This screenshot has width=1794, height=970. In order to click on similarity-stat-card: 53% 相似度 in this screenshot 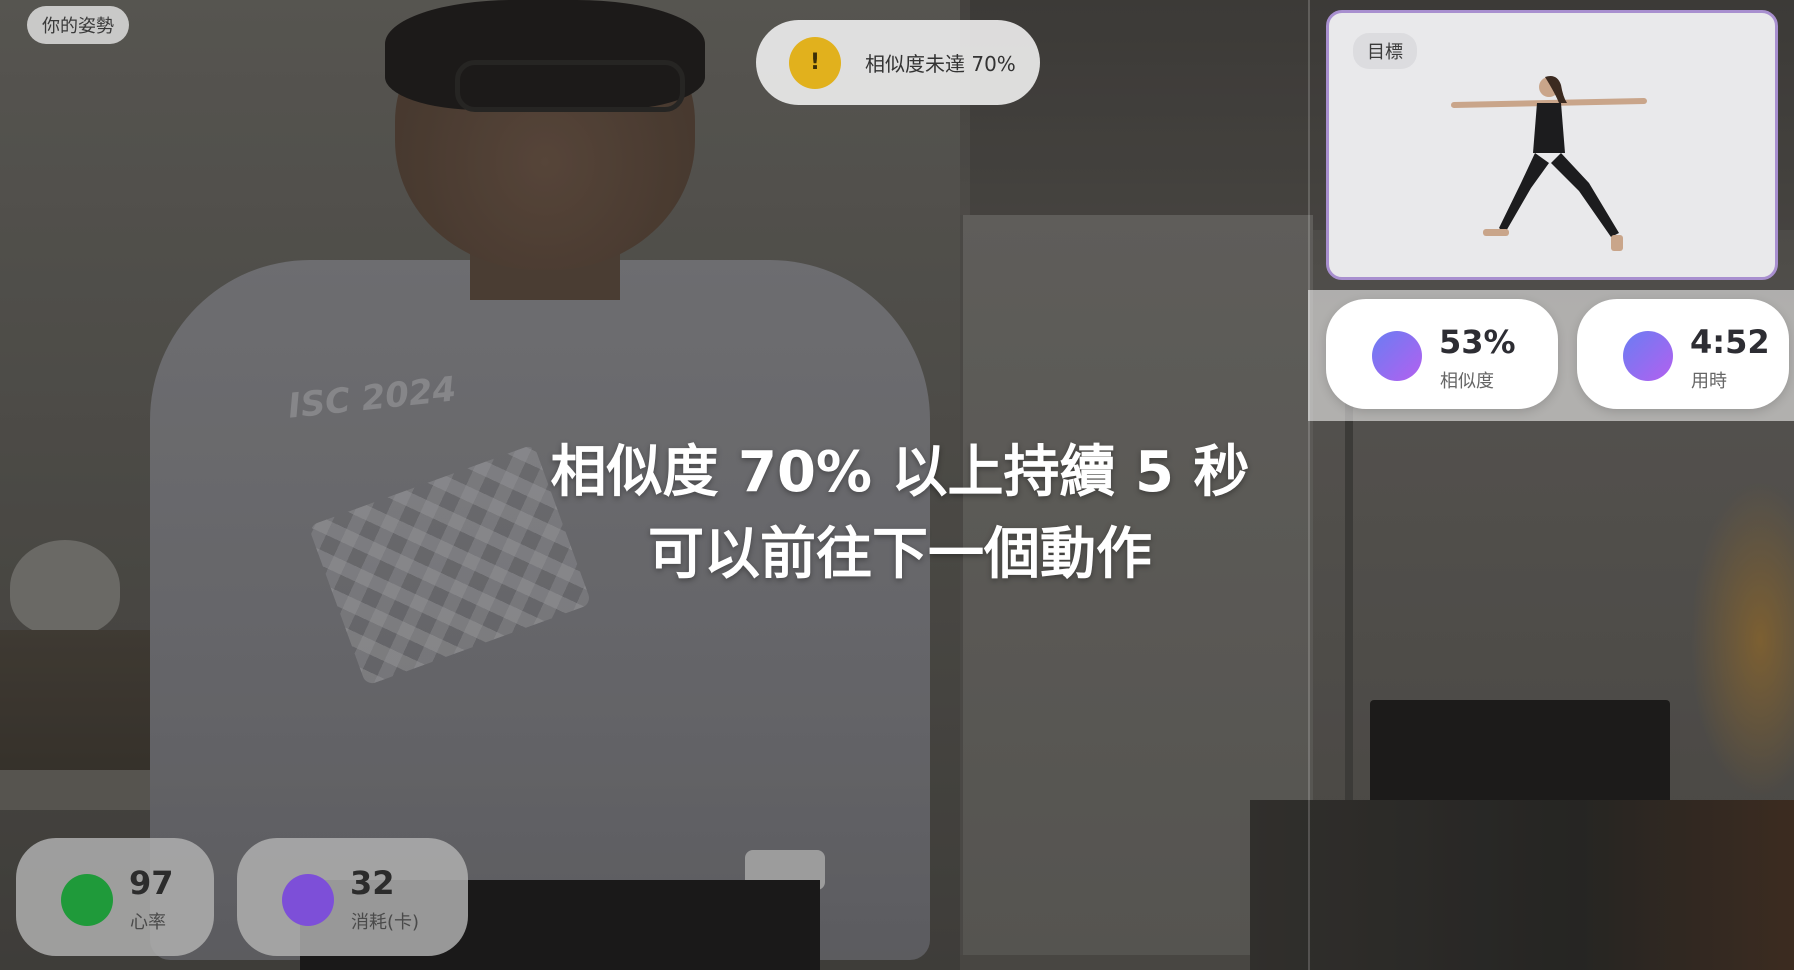, I will do `click(1442, 354)`.